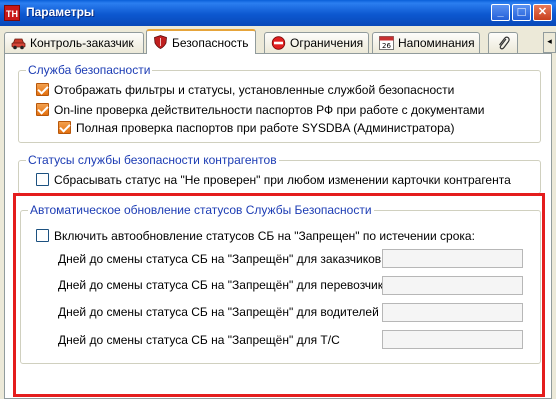 This screenshot has height=399, width=556. I want to click on tab-reminders: 26 Напоминания, so click(426, 42).